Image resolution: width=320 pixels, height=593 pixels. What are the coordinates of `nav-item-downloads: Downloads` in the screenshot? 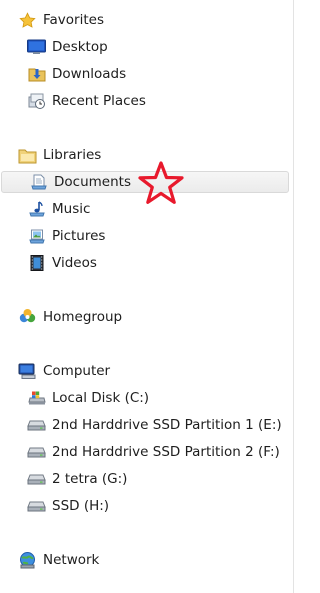 It's located at (144, 74).